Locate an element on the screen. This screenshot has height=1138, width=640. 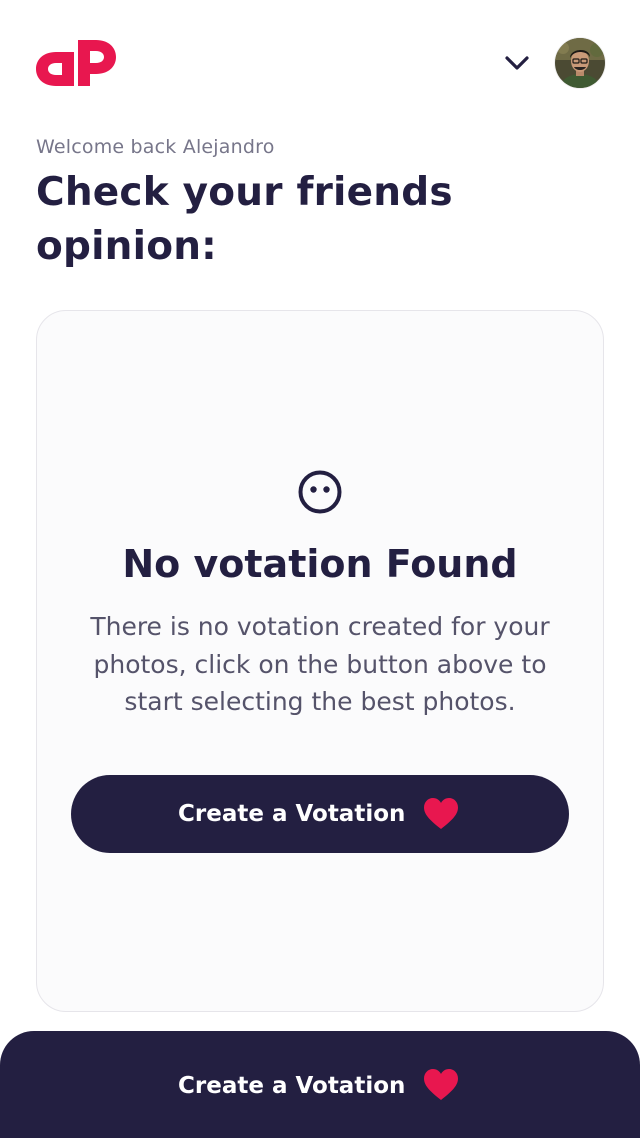
create-votation-label: Create a Votation is located at coordinates (292, 814).